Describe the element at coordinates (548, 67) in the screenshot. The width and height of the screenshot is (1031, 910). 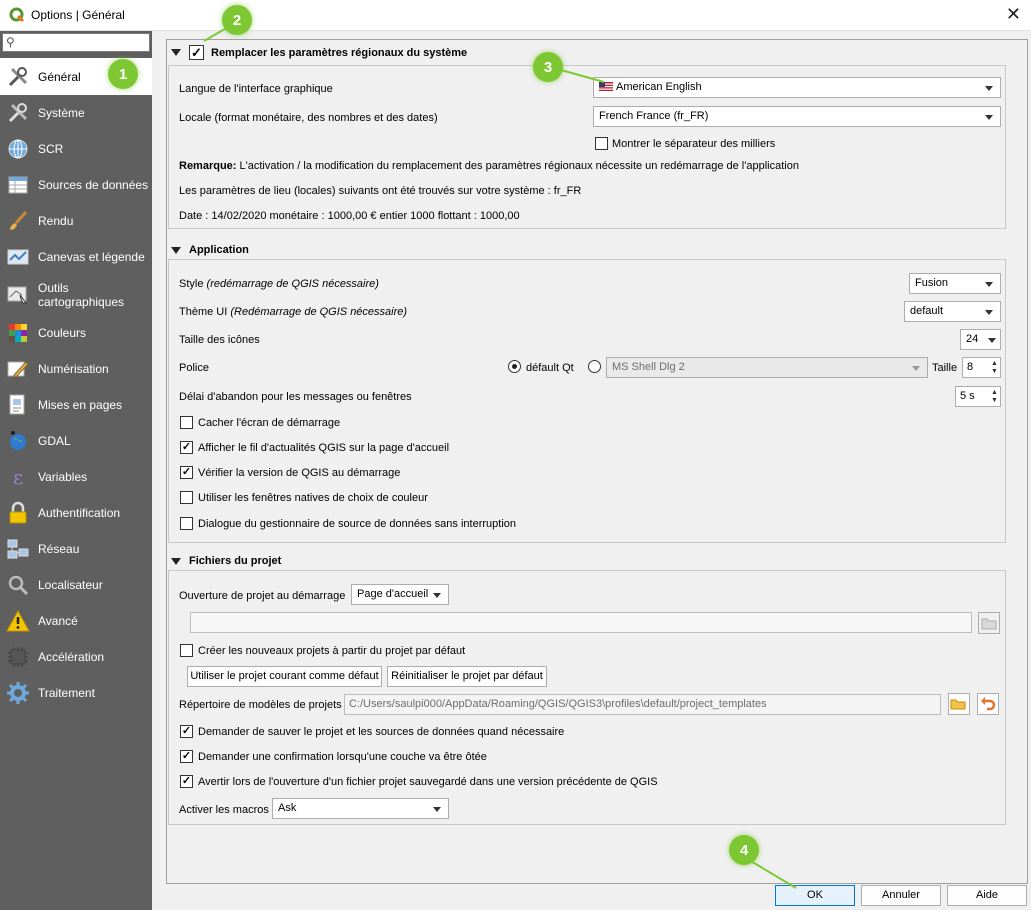
I see `annotation-badge-3: 3` at that location.